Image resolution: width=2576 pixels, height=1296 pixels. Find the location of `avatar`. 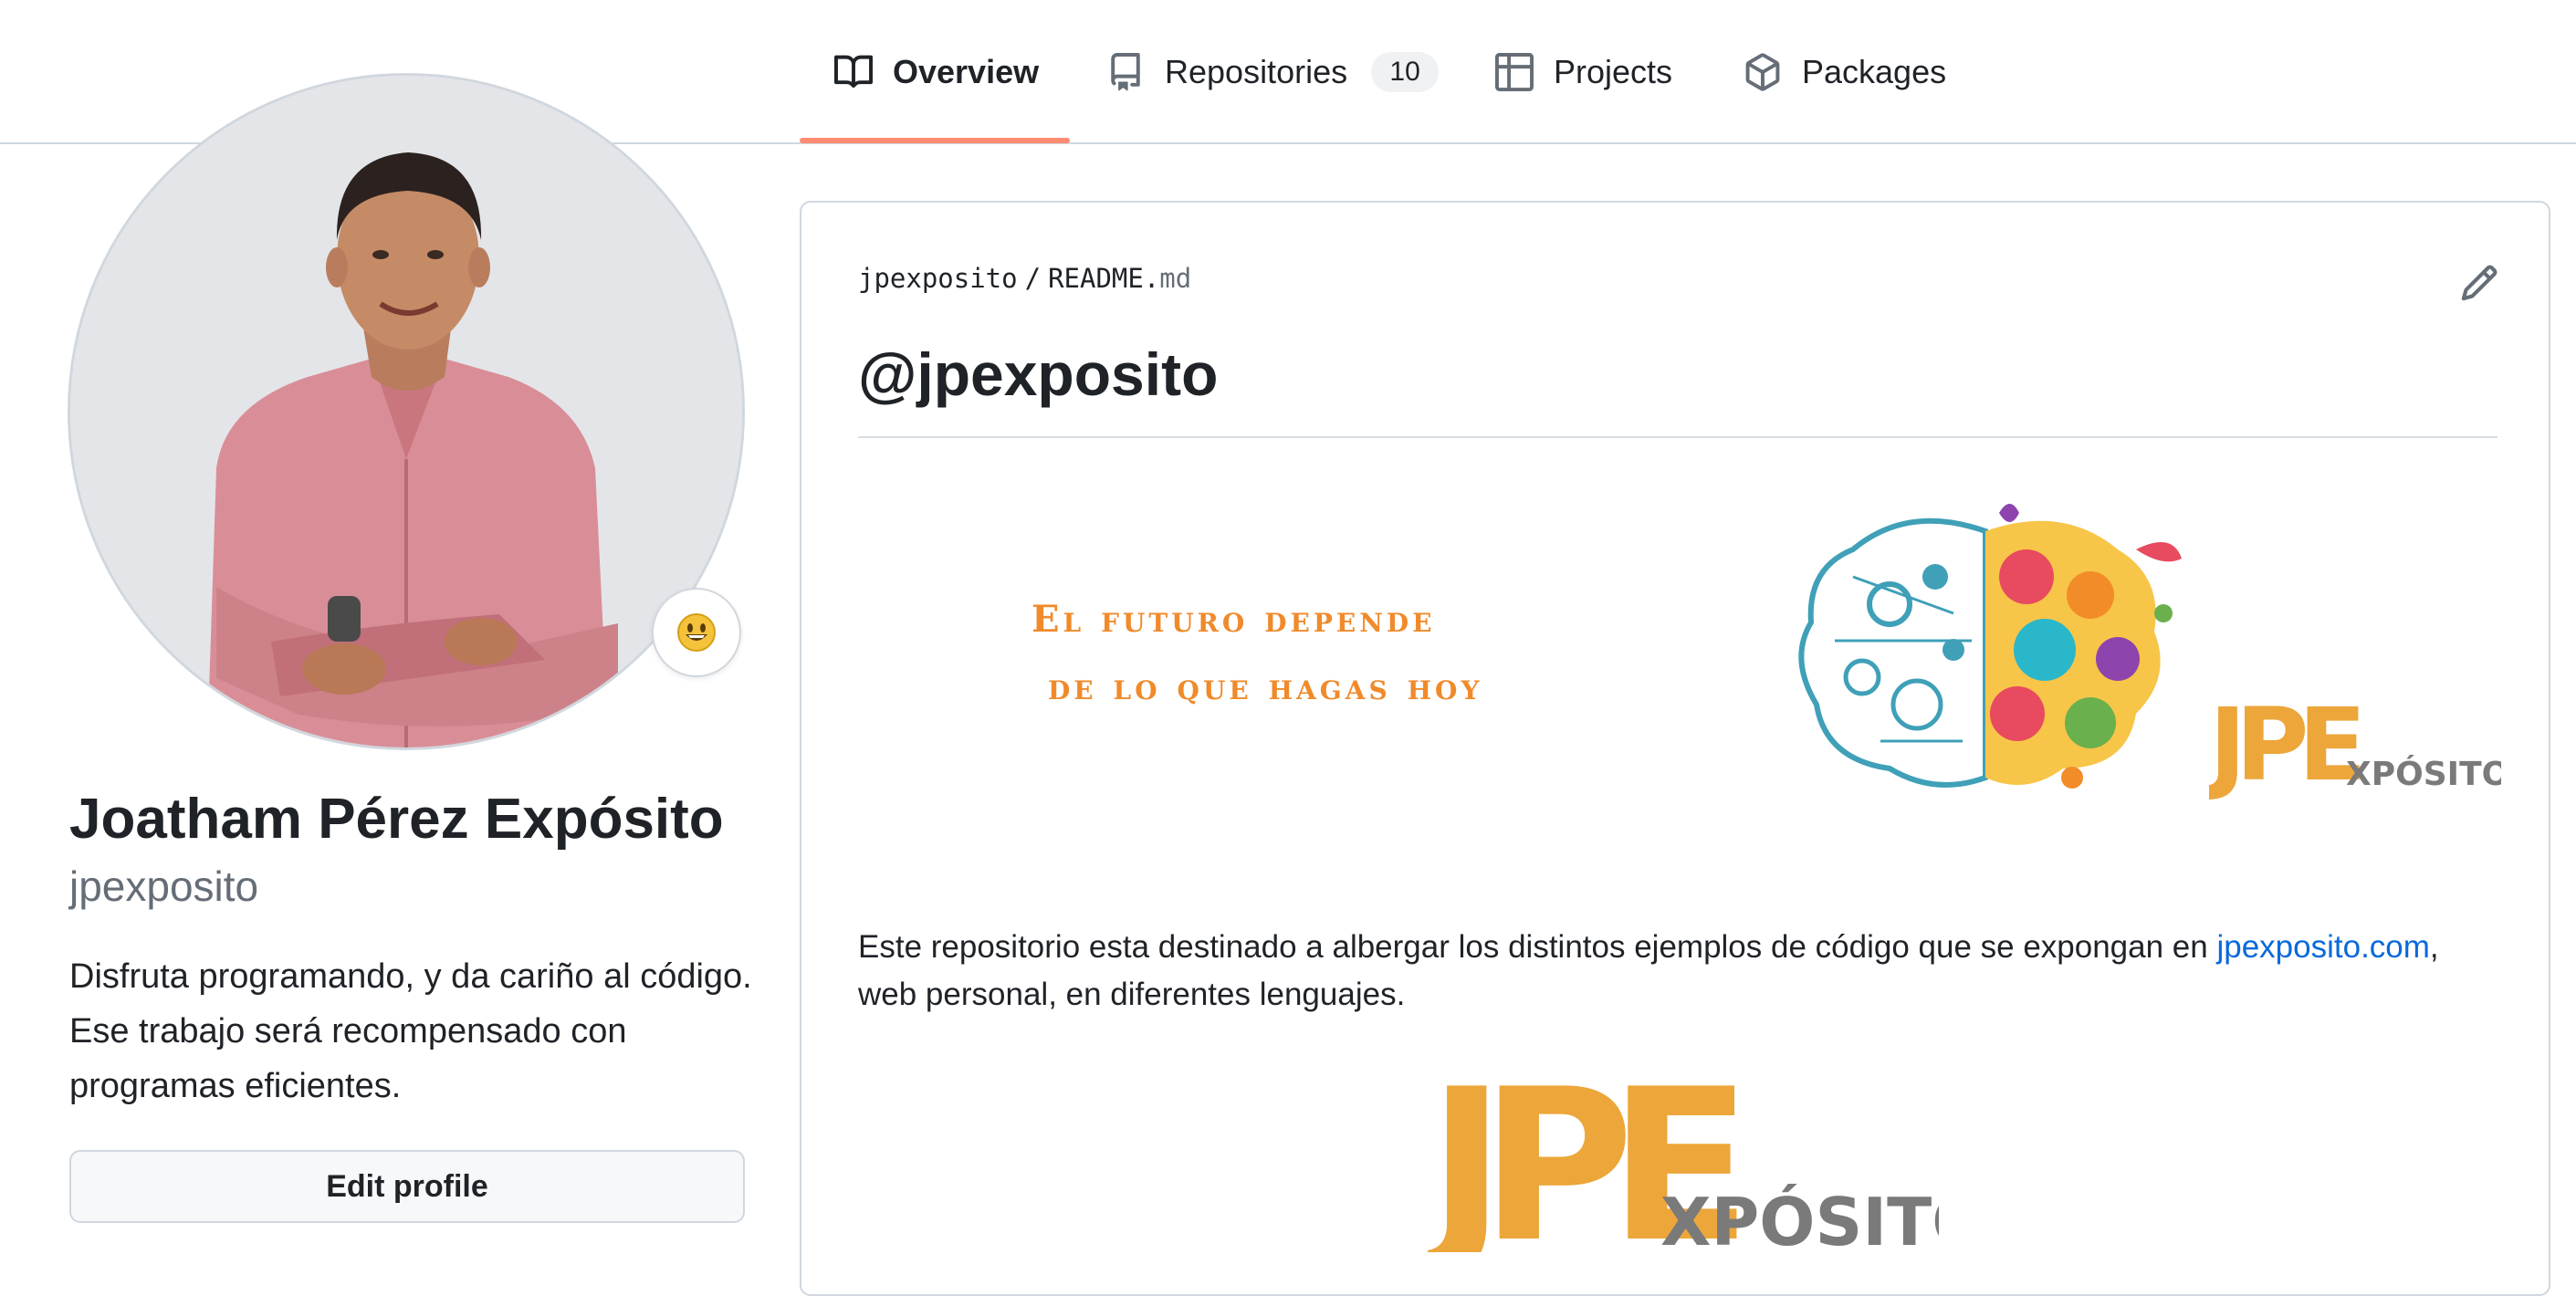

avatar is located at coordinates (407, 411).